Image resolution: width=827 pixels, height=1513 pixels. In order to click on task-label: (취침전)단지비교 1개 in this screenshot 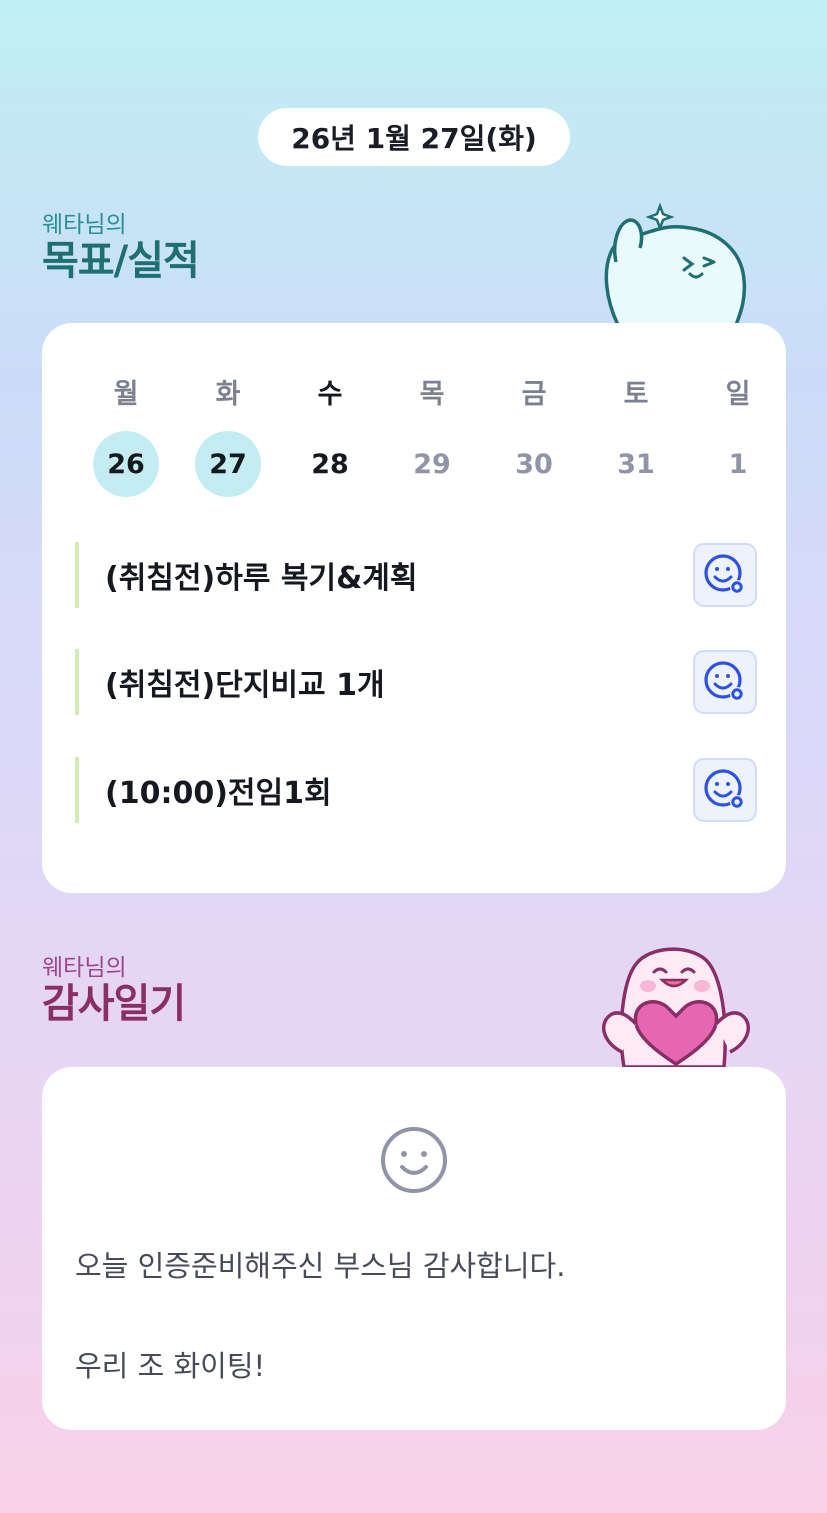, I will do `click(245, 685)`.